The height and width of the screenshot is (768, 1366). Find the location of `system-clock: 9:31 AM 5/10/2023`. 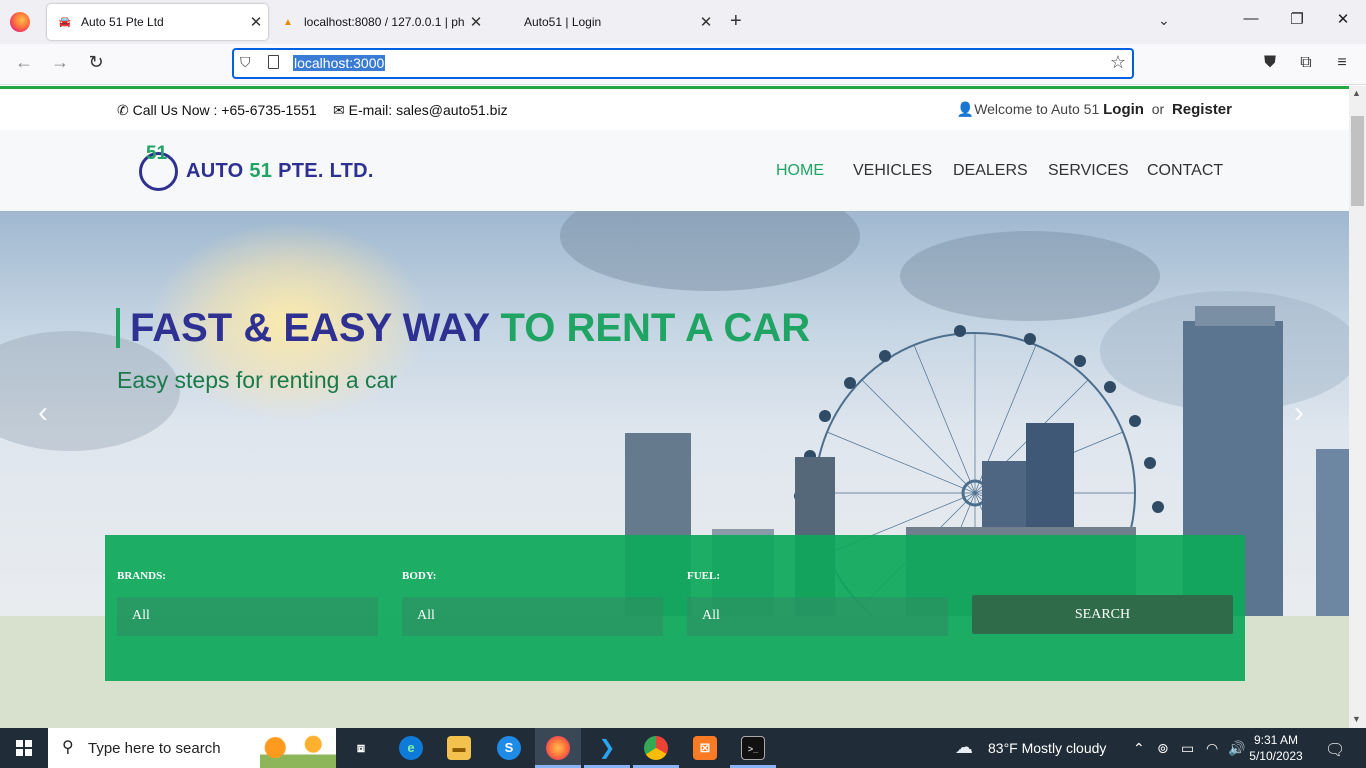

system-clock: 9:31 AM 5/10/2023 is located at coordinates (1276, 748).